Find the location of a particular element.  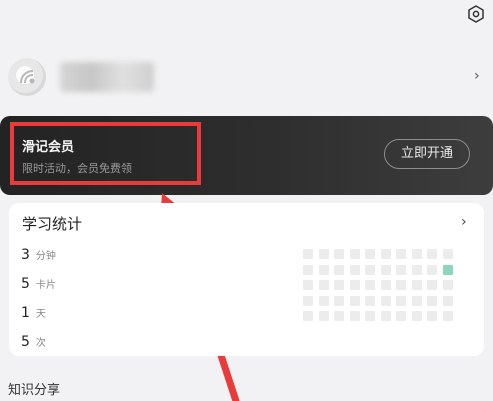

stat-row-cards: 5 卡片 is located at coordinates (38, 282).